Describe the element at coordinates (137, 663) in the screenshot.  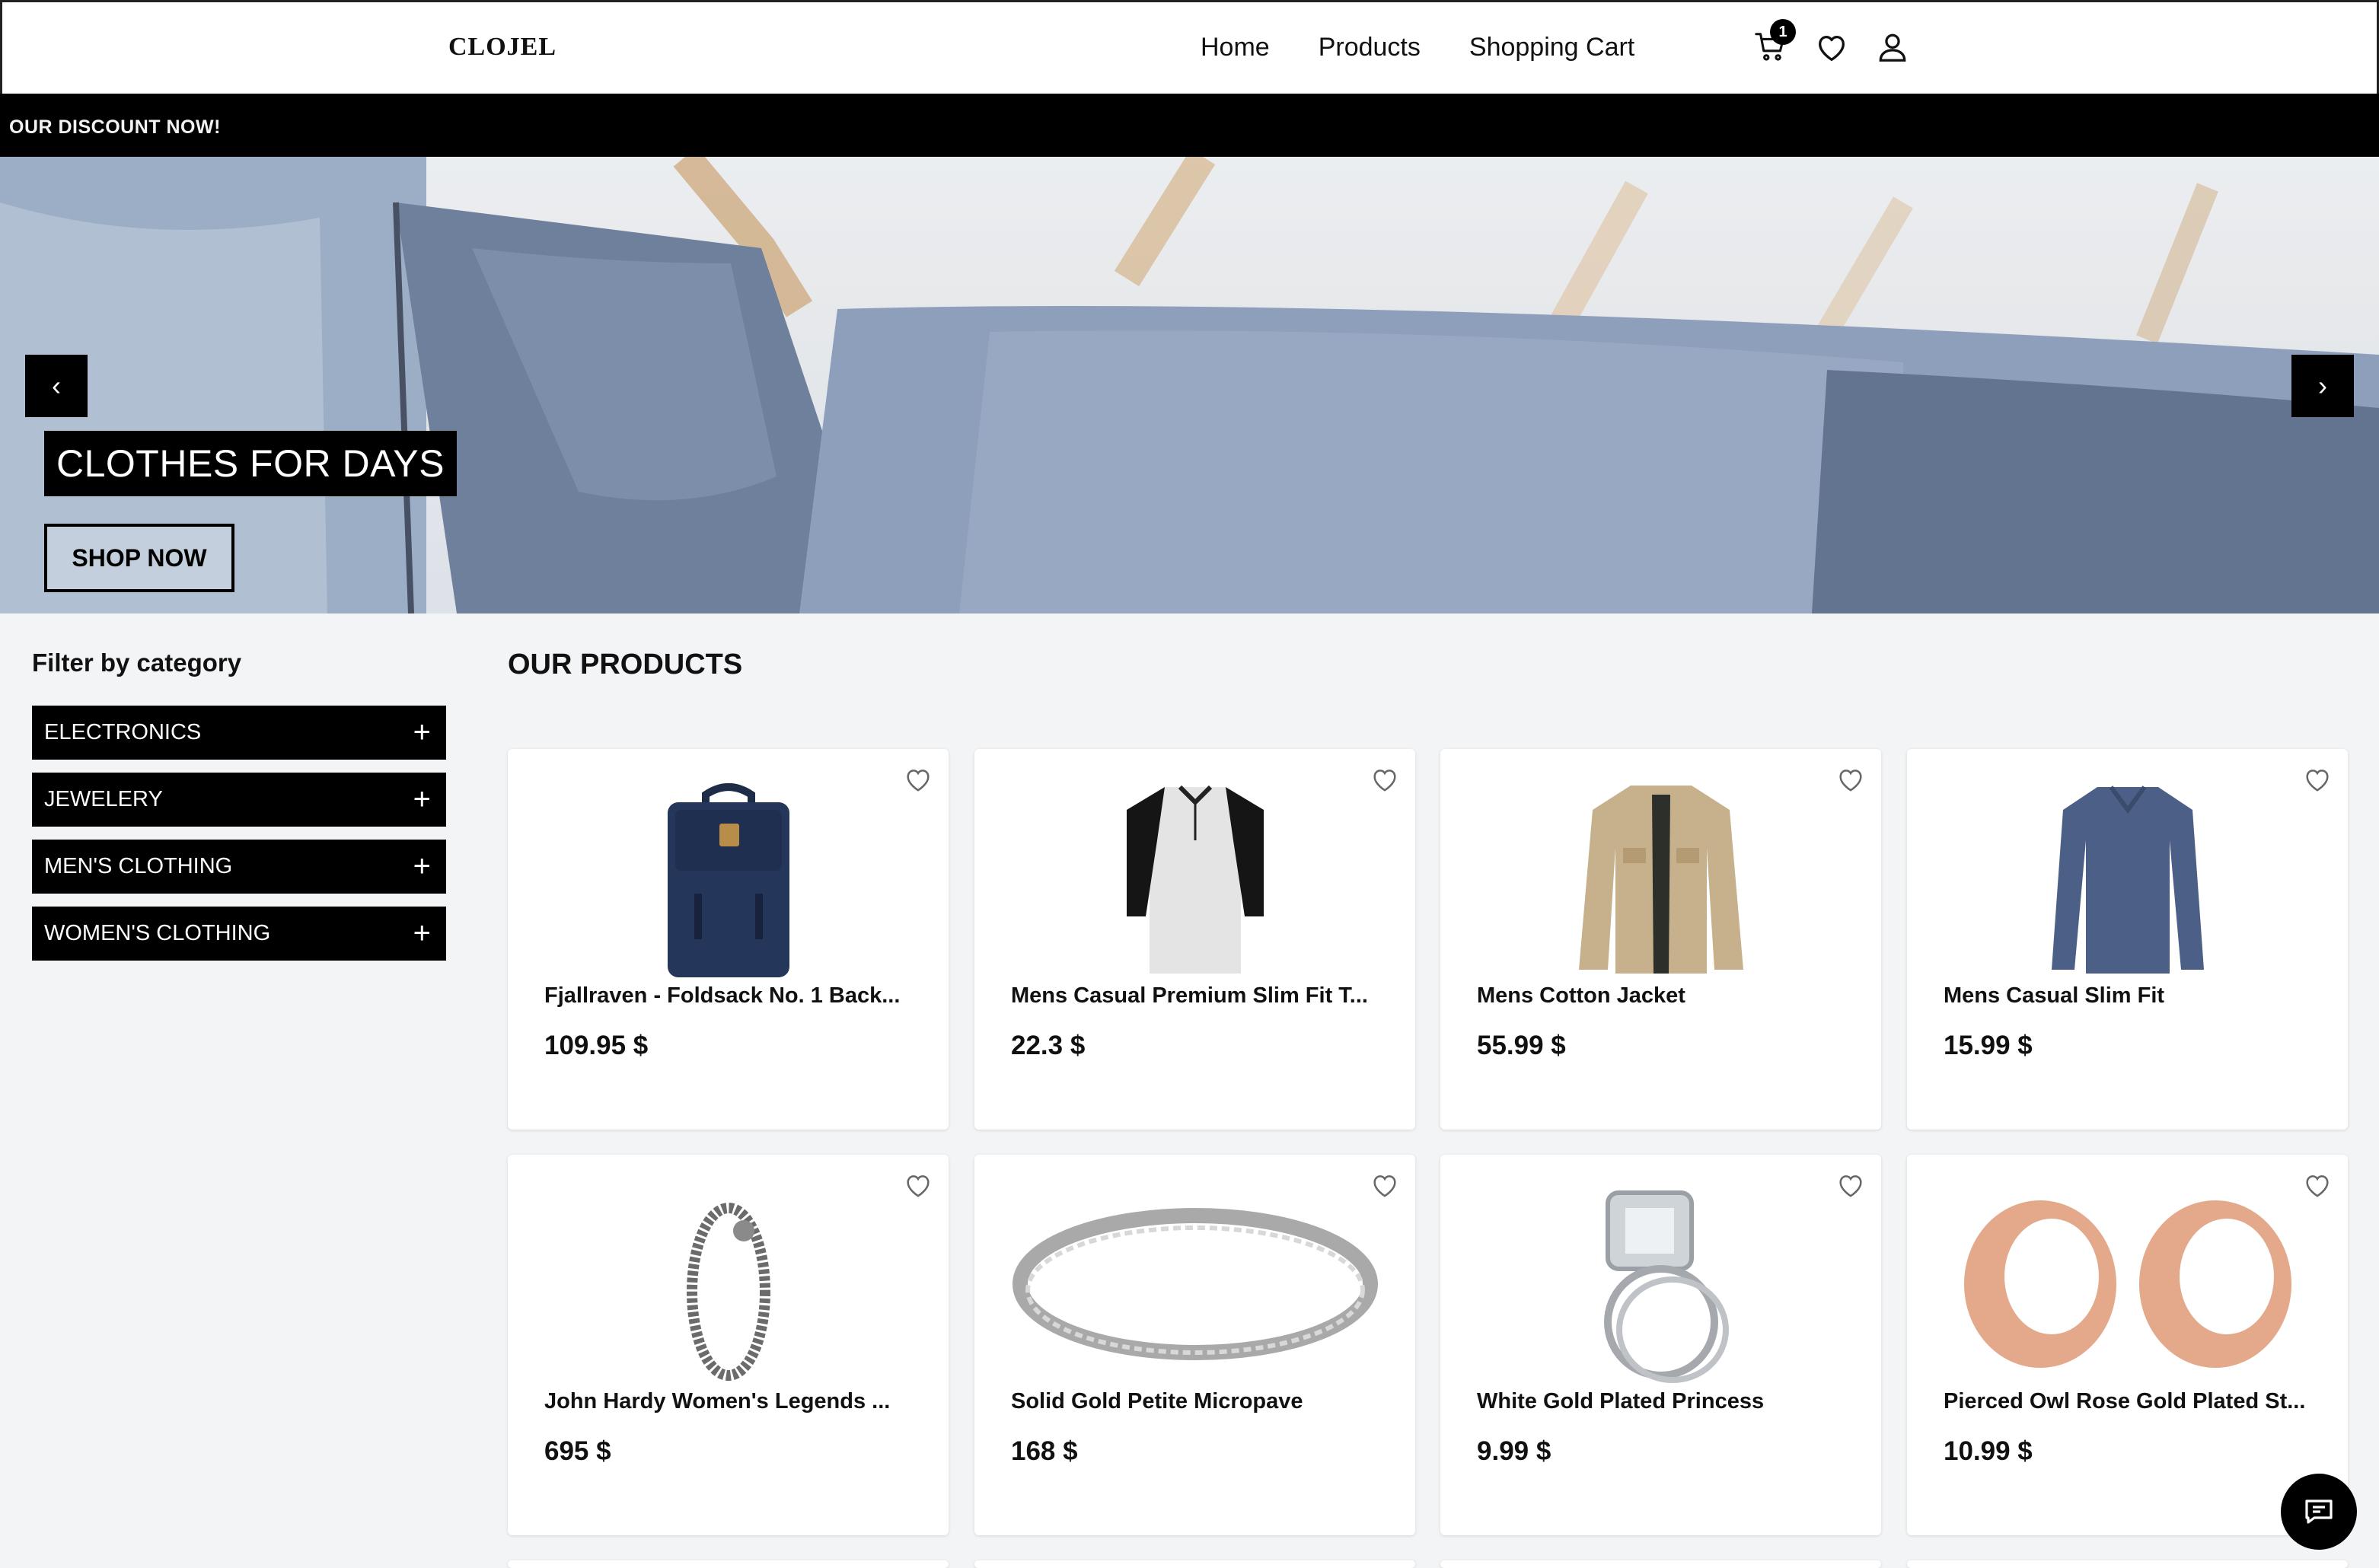
I see `filter-title: Filter by category` at that location.